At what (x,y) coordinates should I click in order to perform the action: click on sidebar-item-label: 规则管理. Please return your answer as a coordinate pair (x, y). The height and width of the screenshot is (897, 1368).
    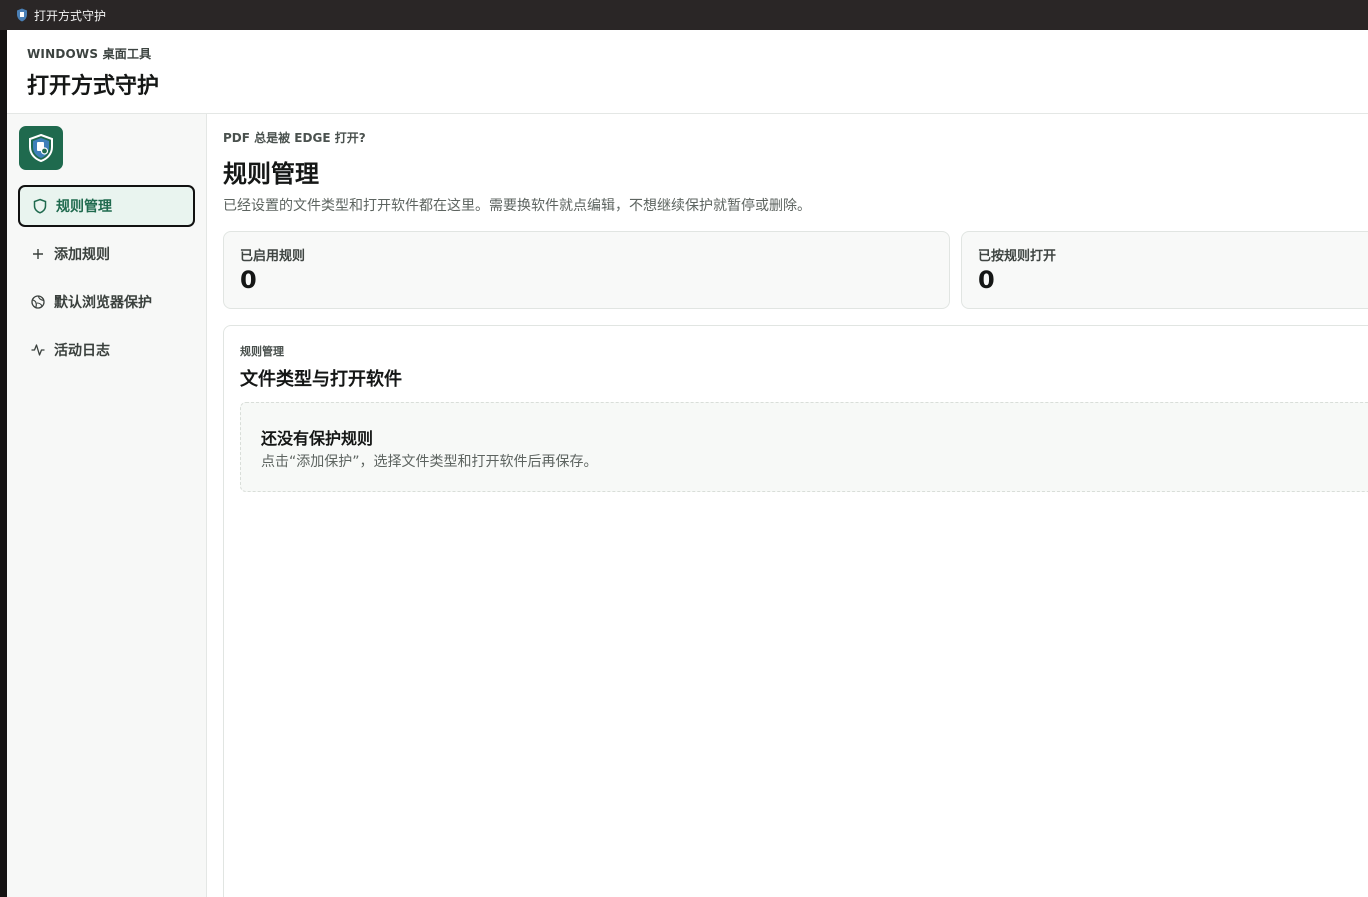
    Looking at the image, I should click on (84, 207).